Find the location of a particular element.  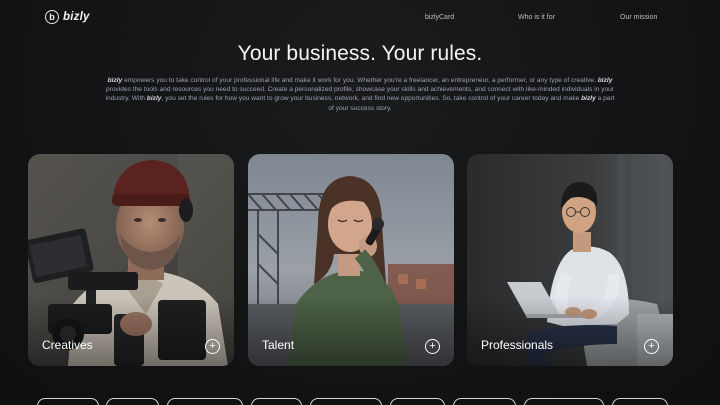

card-creatives: Creatives + is located at coordinates (131, 260).